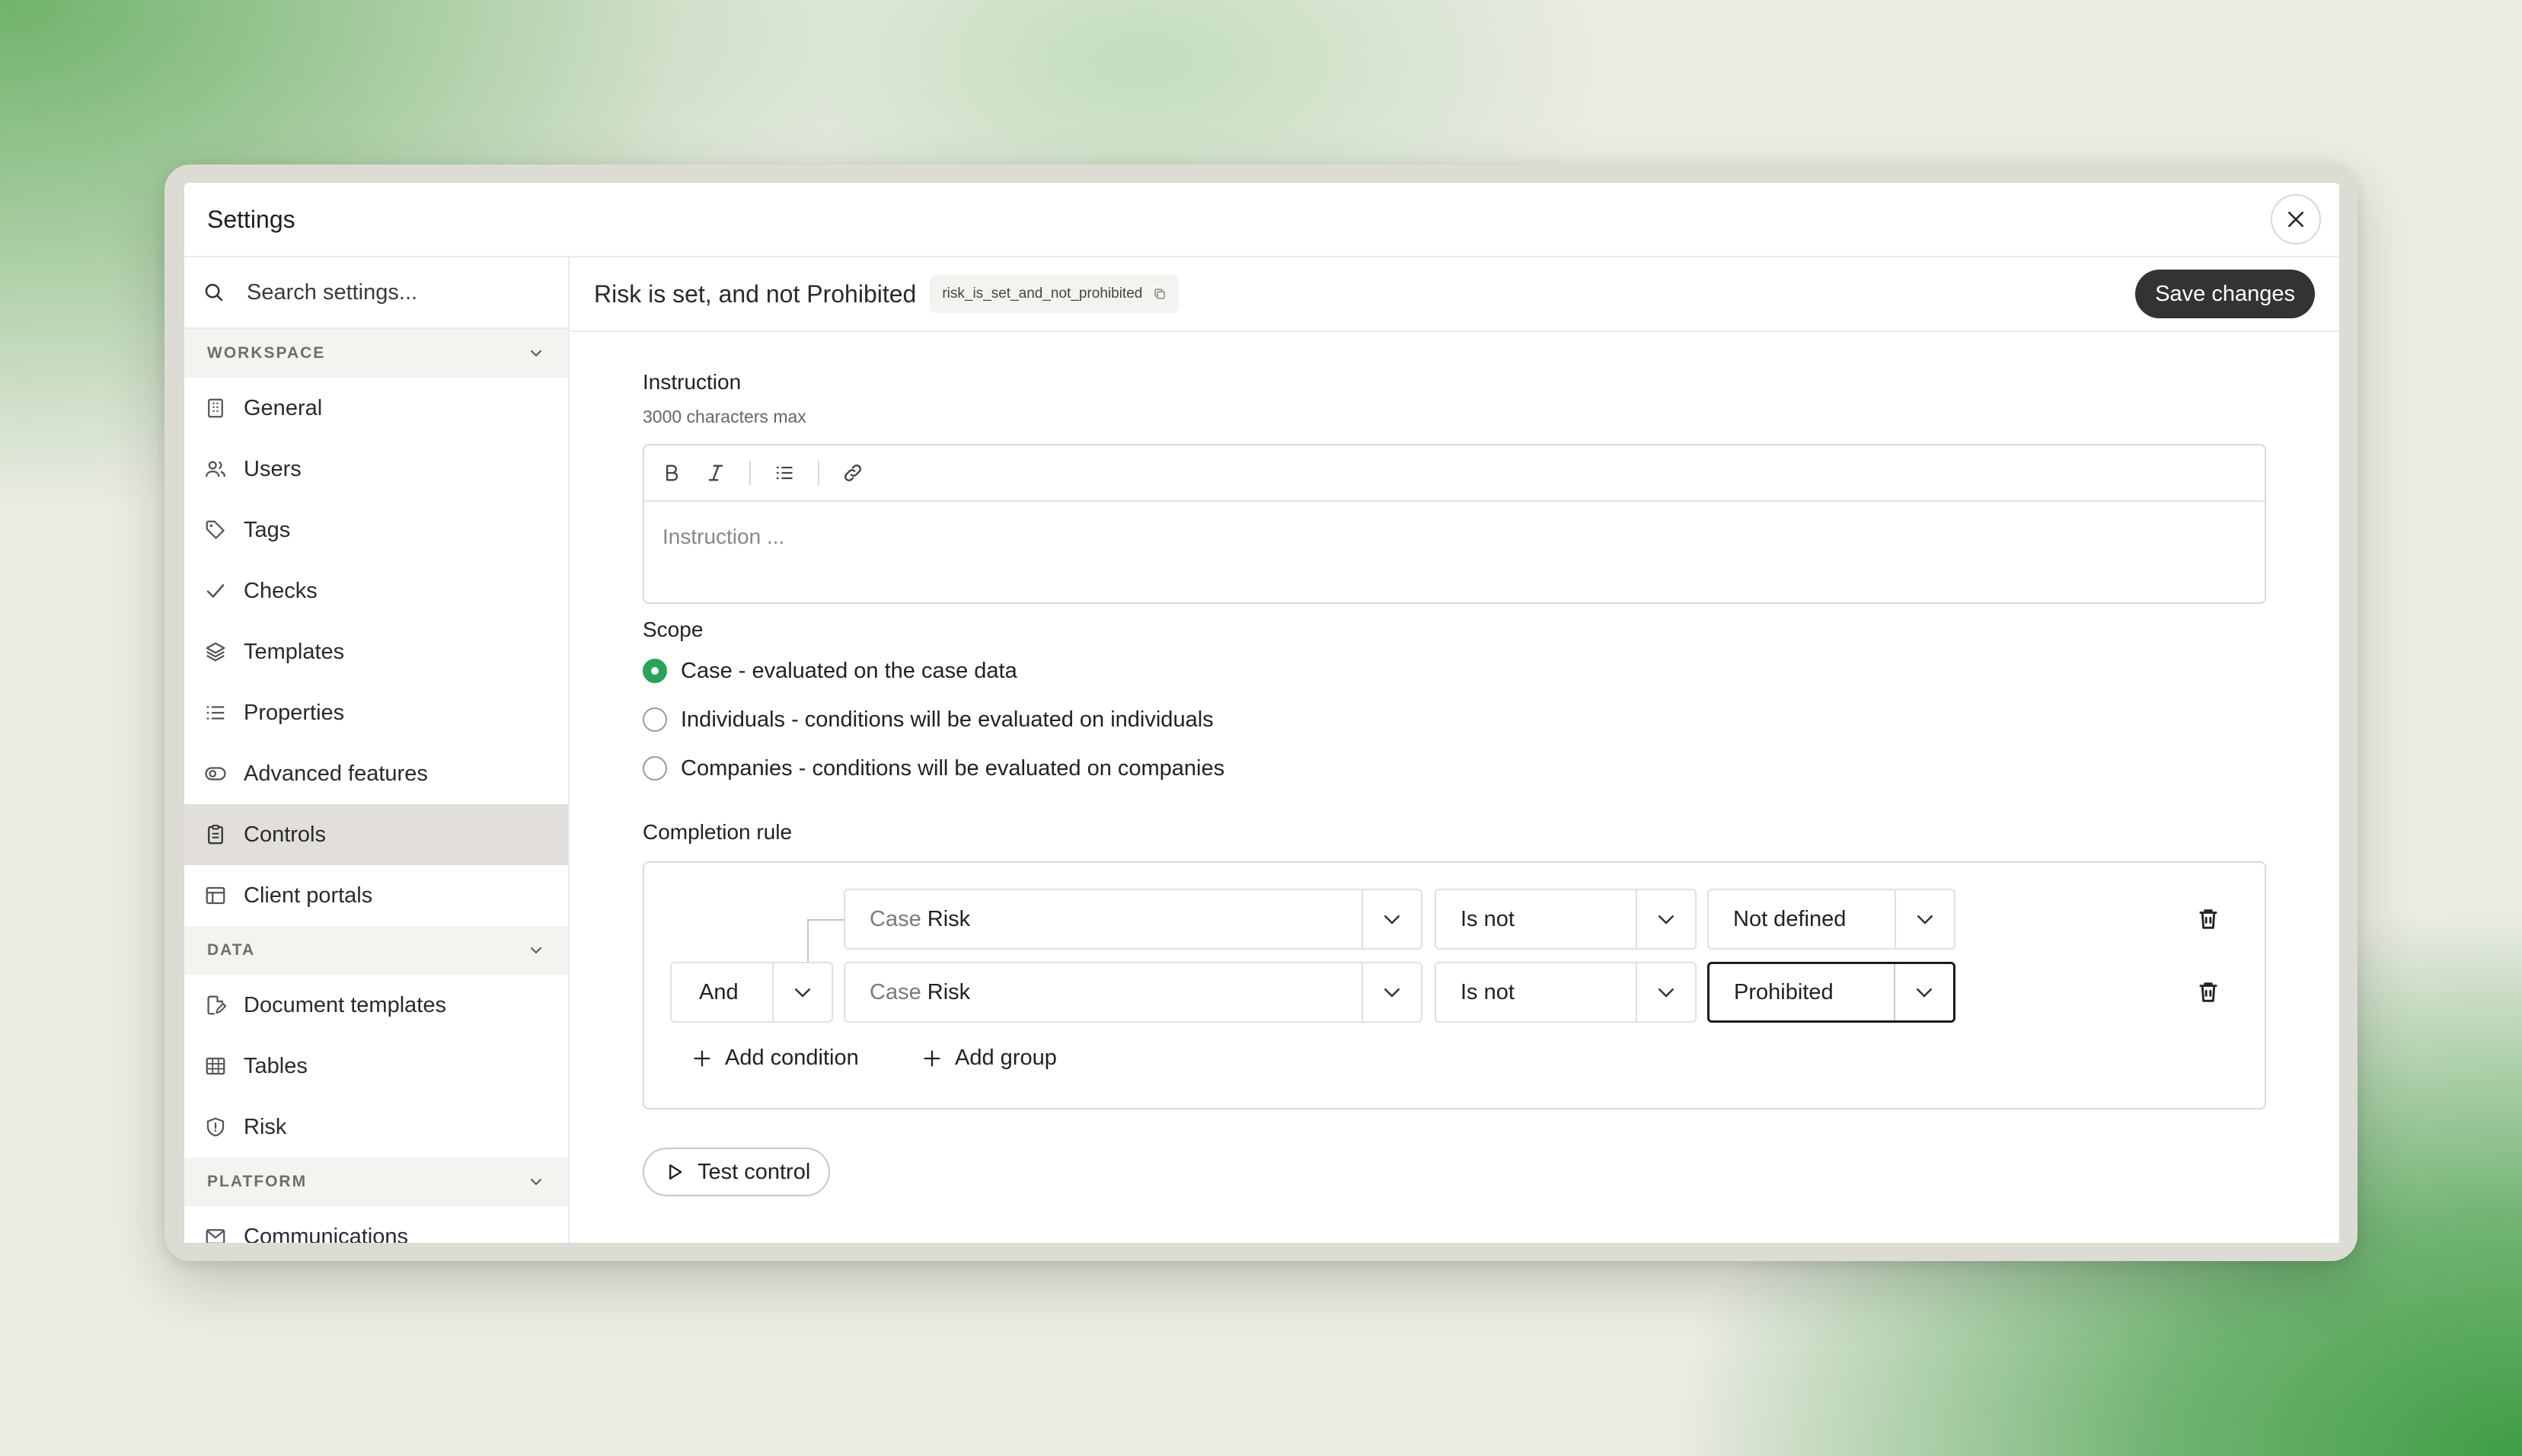 This screenshot has height=1456, width=2522. What do you see at coordinates (215, 652) in the screenshot?
I see `layers-icon` at bounding box center [215, 652].